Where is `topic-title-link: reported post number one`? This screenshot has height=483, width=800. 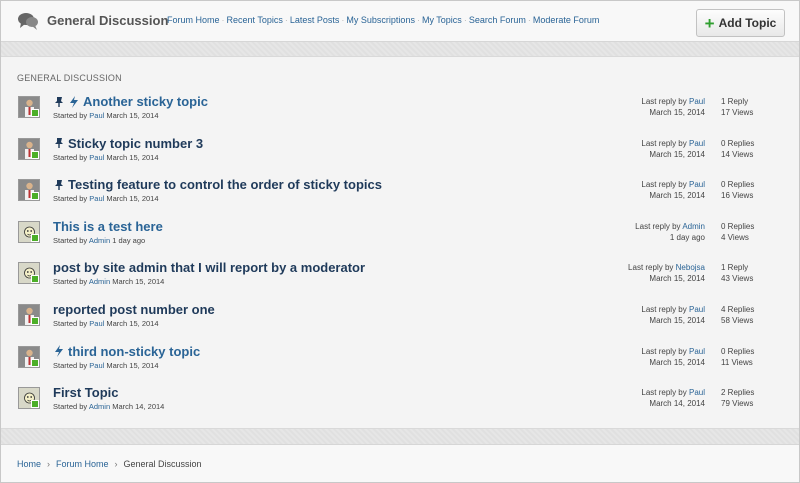
topic-title-link: reported post number one is located at coordinates (134, 309).